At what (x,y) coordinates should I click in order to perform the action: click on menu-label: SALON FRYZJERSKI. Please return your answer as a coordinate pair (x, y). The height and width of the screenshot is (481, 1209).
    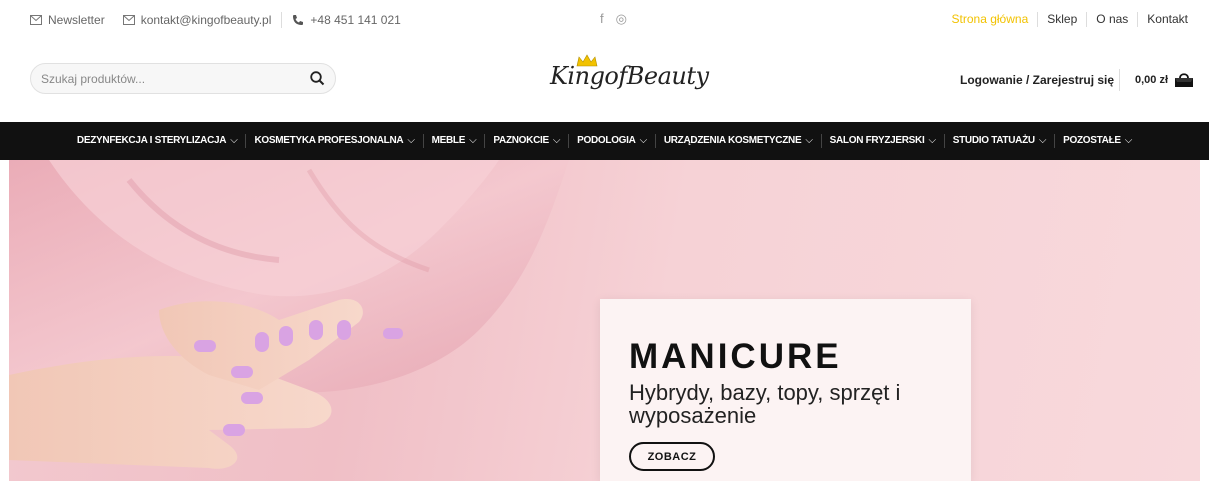
    Looking at the image, I should click on (877, 140).